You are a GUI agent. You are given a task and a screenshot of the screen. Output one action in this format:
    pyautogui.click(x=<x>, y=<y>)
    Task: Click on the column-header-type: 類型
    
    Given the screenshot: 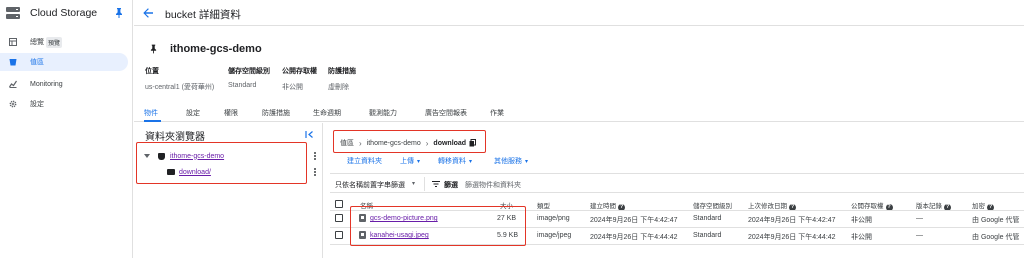 What is the action you would take?
    pyautogui.click(x=543, y=205)
    